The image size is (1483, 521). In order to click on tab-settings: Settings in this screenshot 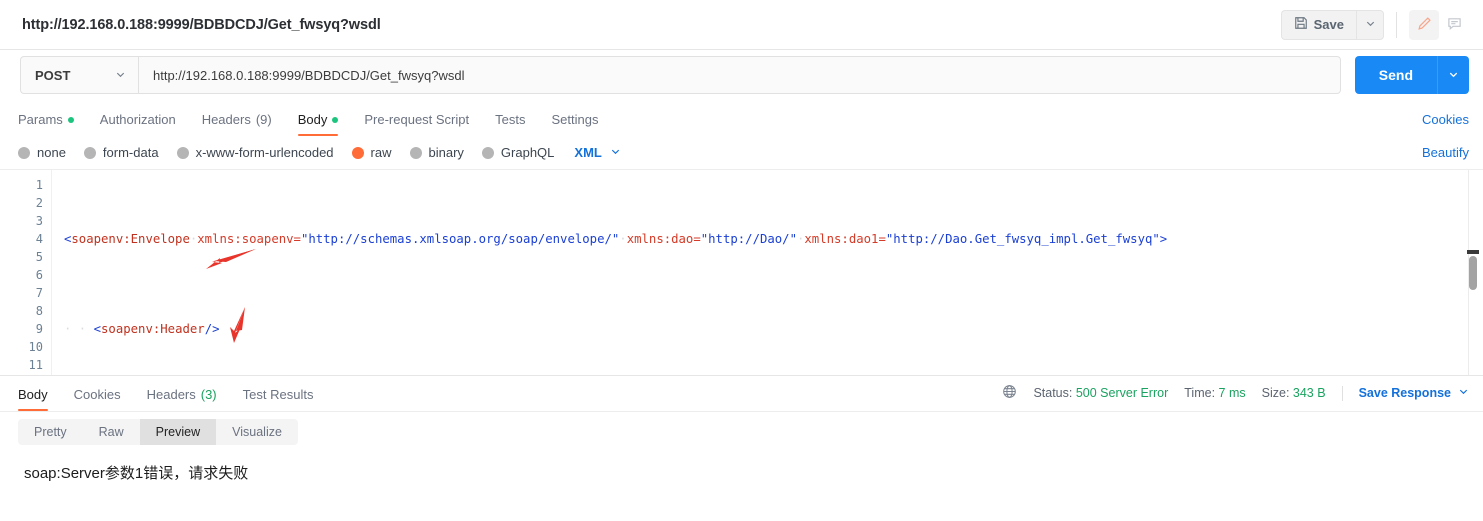, I will do `click(574, 124)`.